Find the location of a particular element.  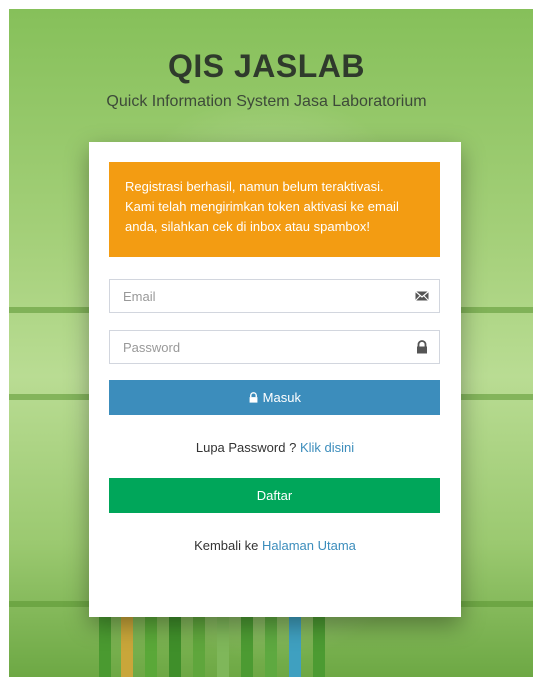

back-home-text: Kembali ke is located at coordinates (228, 545).